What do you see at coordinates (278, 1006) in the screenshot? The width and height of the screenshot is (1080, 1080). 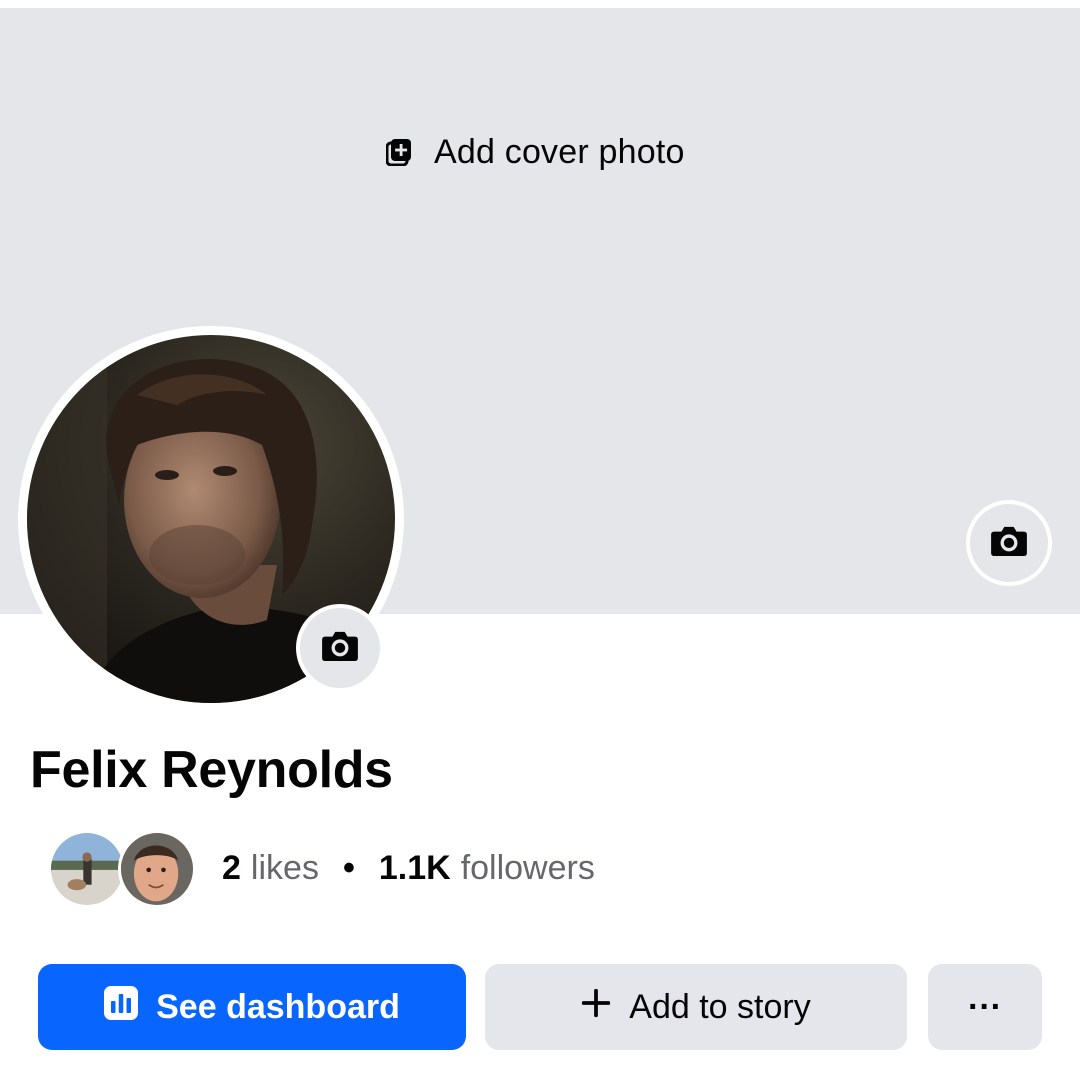 I see `see-dashboard-label: See dashboard` at bounding box center [278, 1006].